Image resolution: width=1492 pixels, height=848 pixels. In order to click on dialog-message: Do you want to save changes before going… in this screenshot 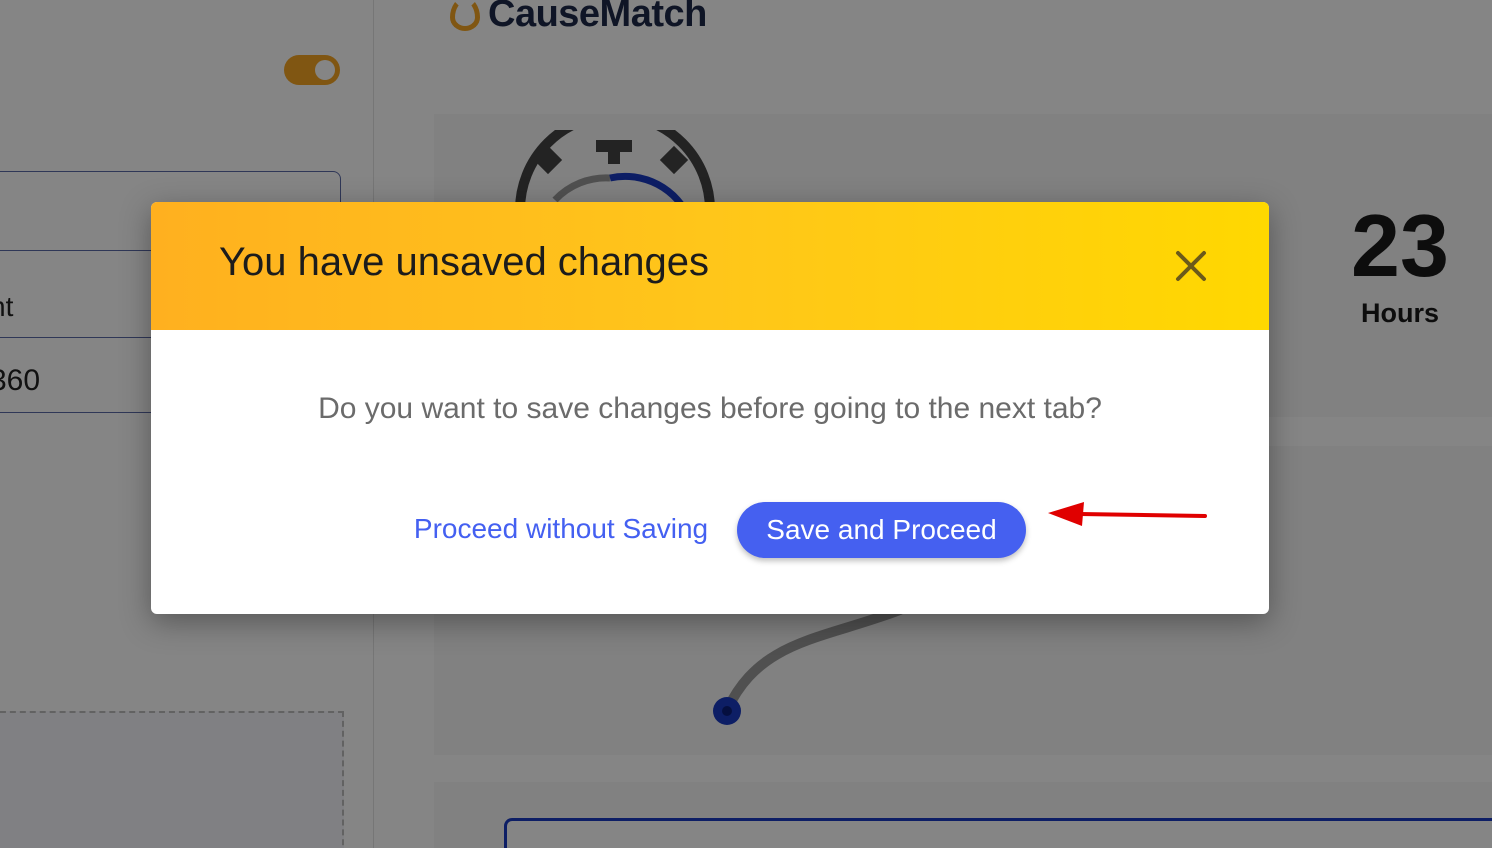, I will do `click(710, 408)`.